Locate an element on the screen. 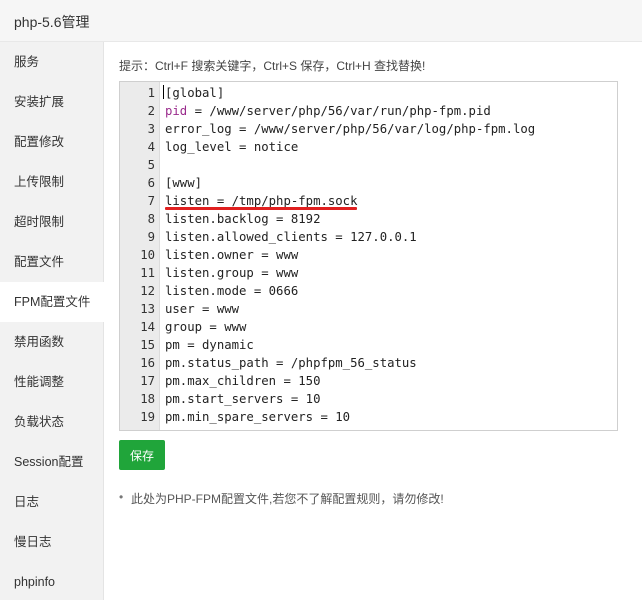 Image resolution: width=642 pixels, height=600 pixels. code-line: 15 pm = dynamic is located at coordinates (368, 345).